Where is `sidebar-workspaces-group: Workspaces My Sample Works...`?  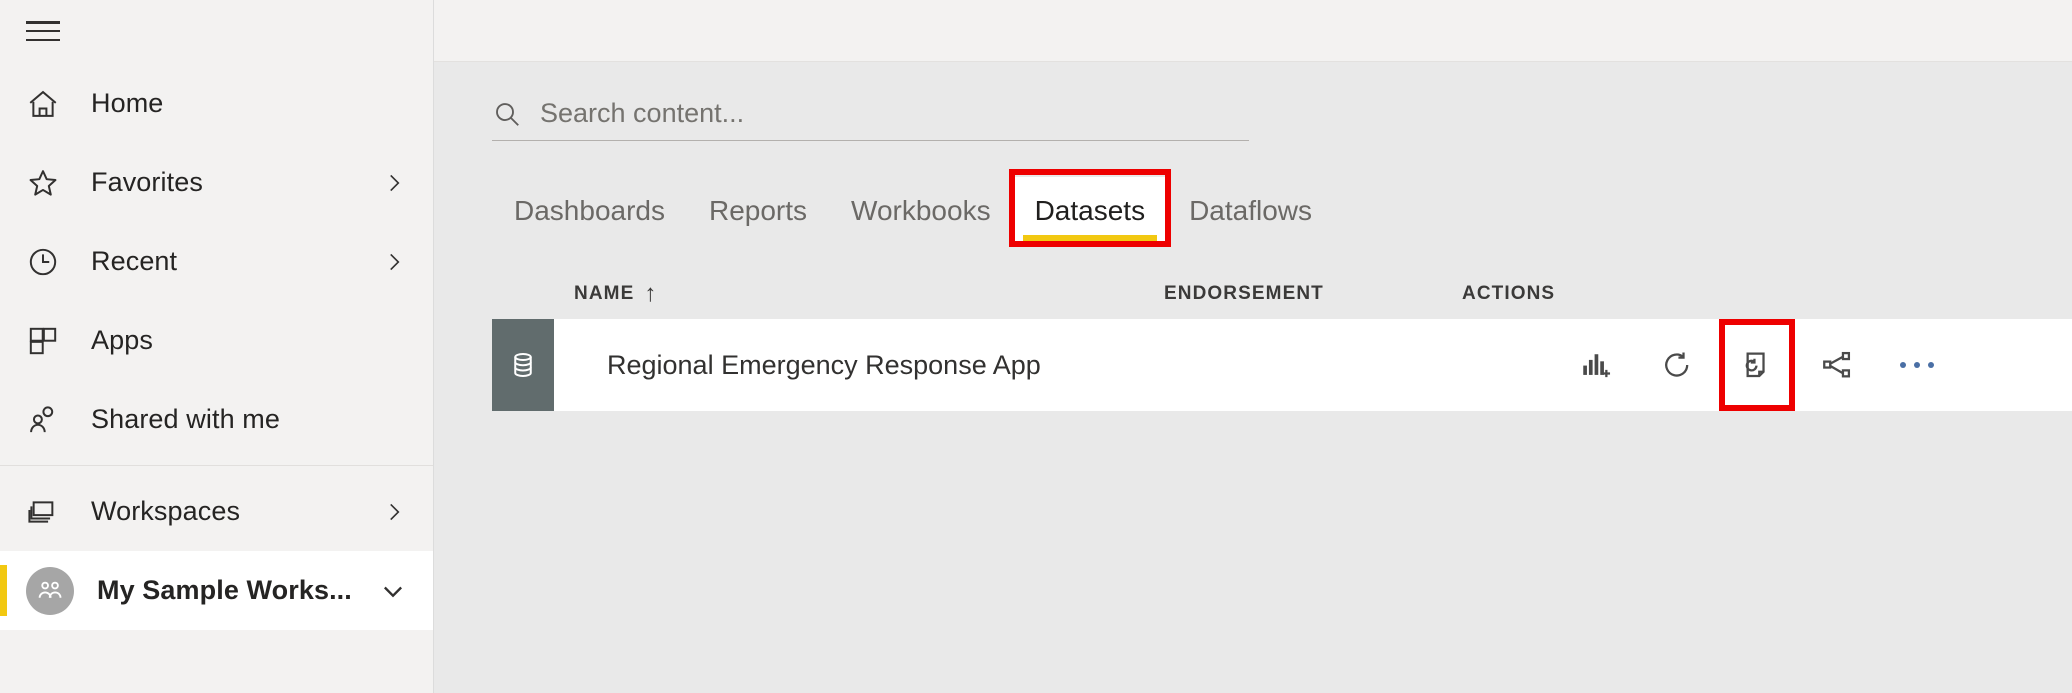 sidebar-workspaces-group: Workspaces My Sample Works... is located at coordinates (216, 547).